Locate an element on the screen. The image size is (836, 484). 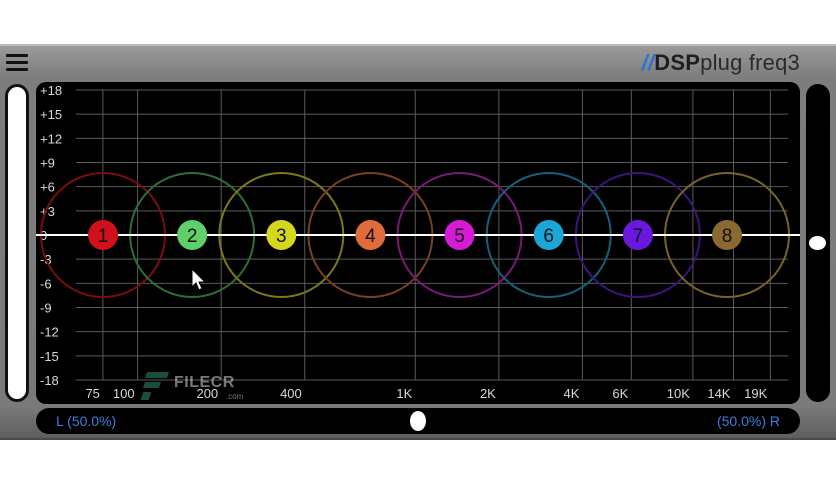
x-tick-label: 19K is located at coordinates (755, 393).